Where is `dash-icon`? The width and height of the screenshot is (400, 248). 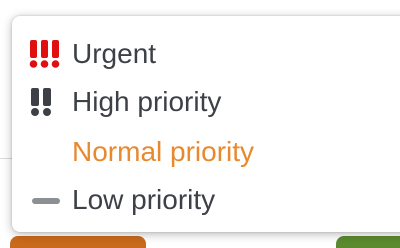 dash-icon is located at coordinates (45, 200).